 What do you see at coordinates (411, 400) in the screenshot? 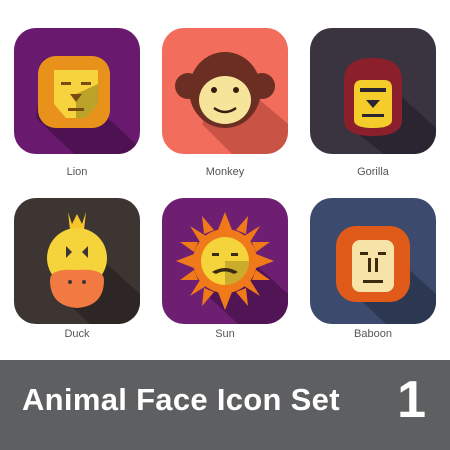
I see `footer-set-number: 1` at bounding box center [411, 400].